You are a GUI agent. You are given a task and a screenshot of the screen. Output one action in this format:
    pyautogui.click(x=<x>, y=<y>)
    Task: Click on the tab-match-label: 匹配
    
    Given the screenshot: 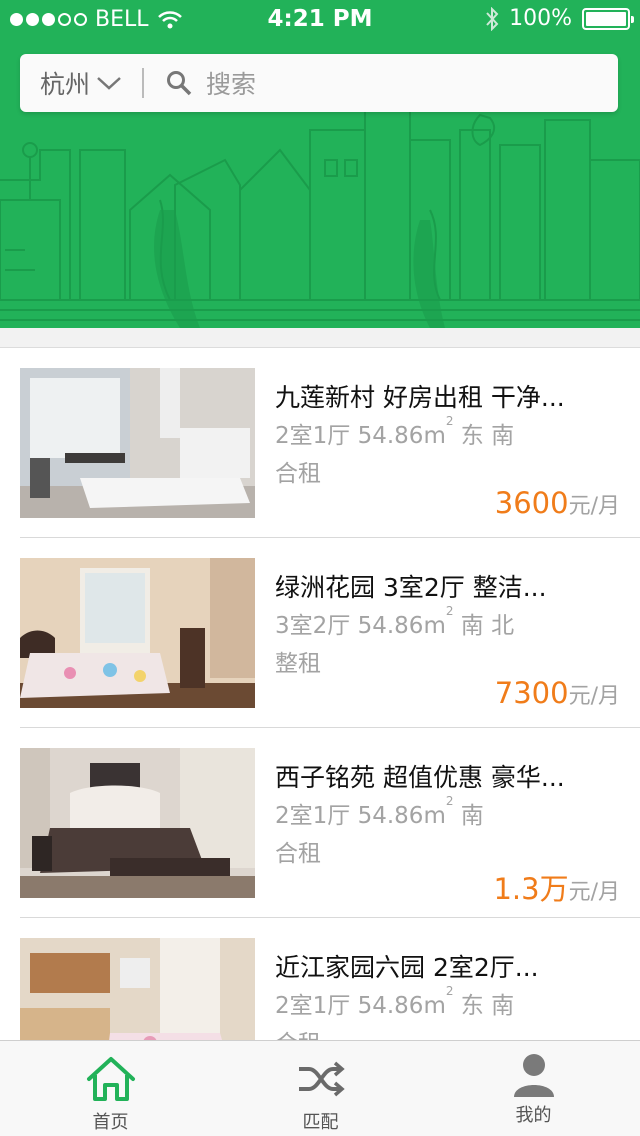 What is the action you would take?
    pyautogui.click(x=320, y=1122)
    